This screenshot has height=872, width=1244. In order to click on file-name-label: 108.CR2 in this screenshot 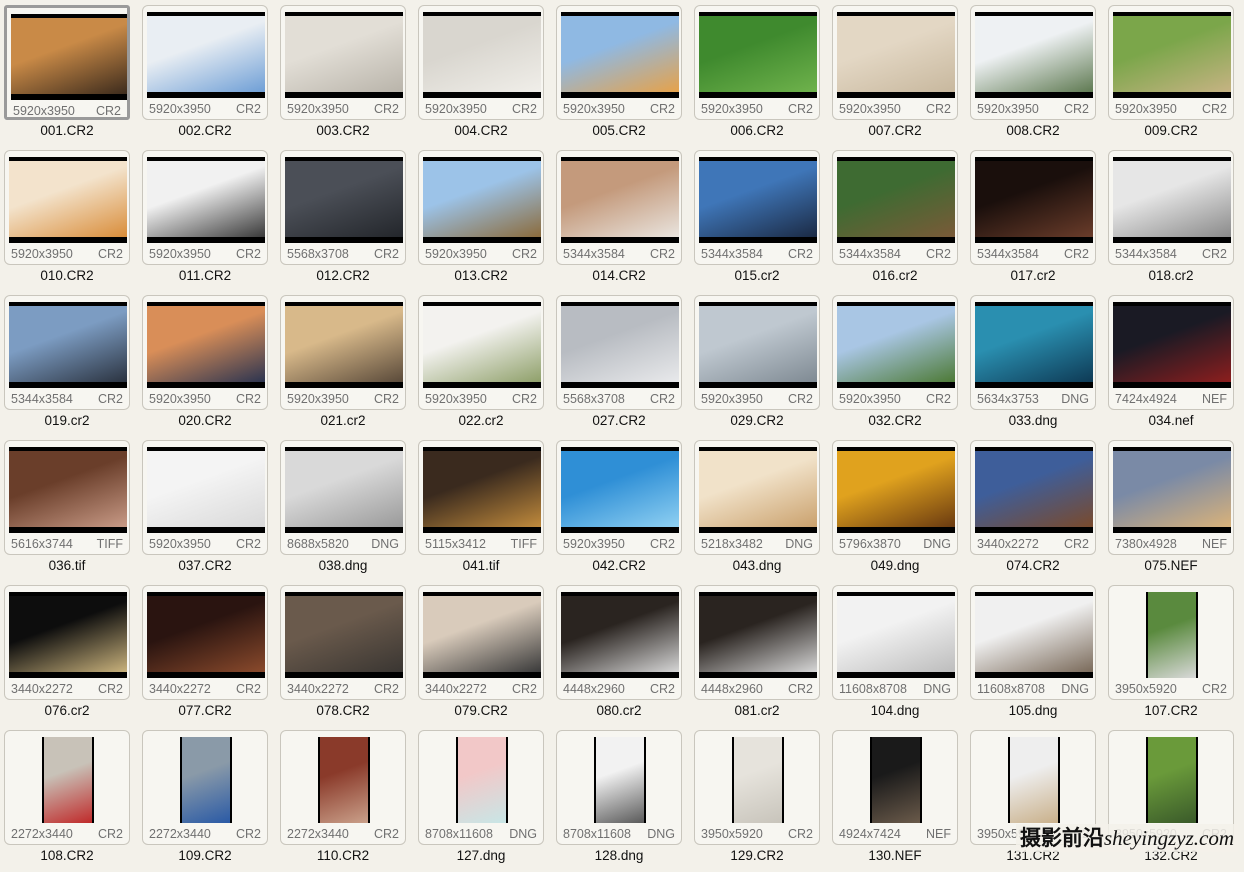, I will do `click(67, 856)`.